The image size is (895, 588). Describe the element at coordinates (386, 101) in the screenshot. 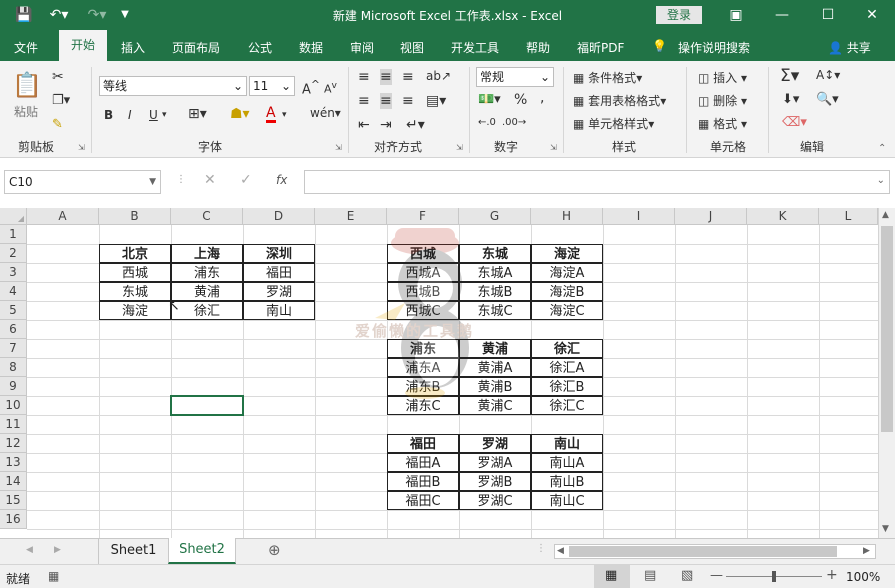

I see `align-center-icon: ≡` at that location.